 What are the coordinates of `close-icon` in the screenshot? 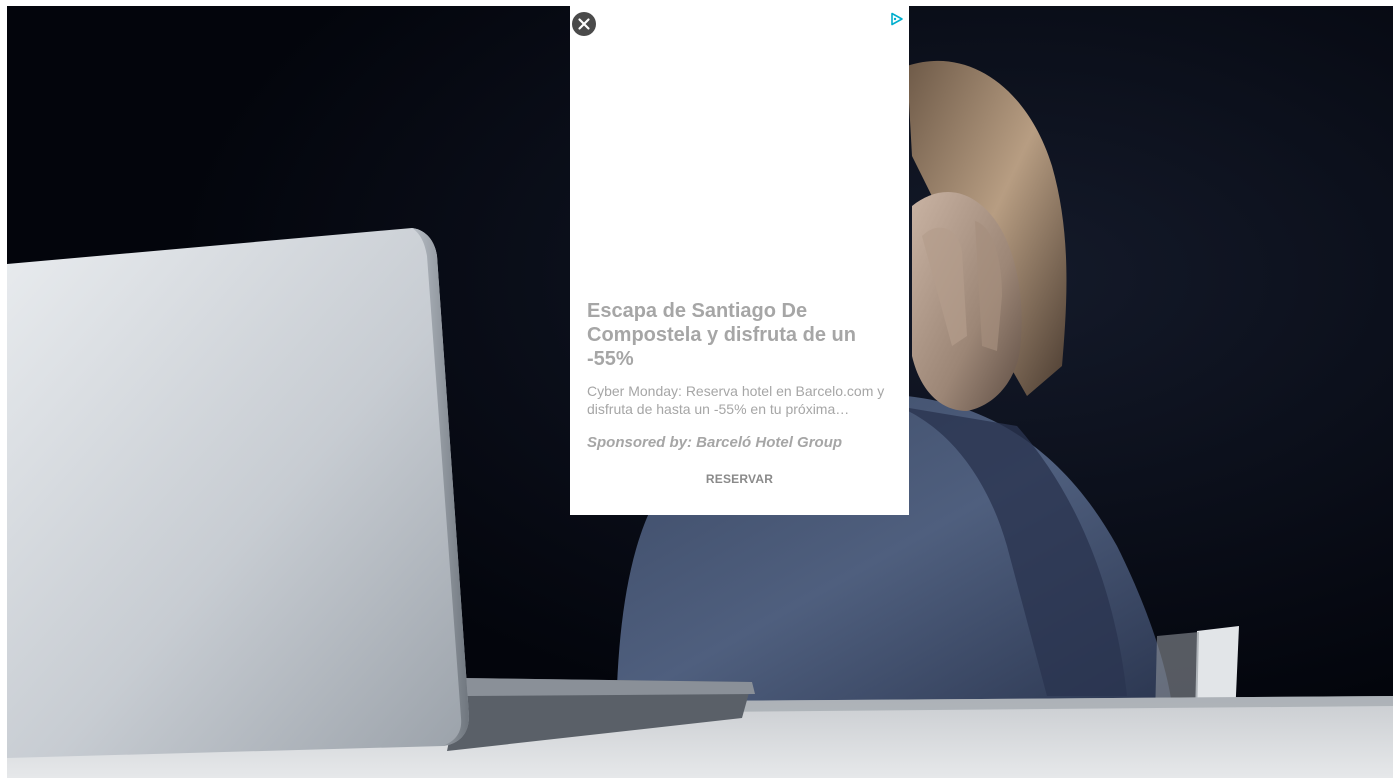 It's located at (584, 24).